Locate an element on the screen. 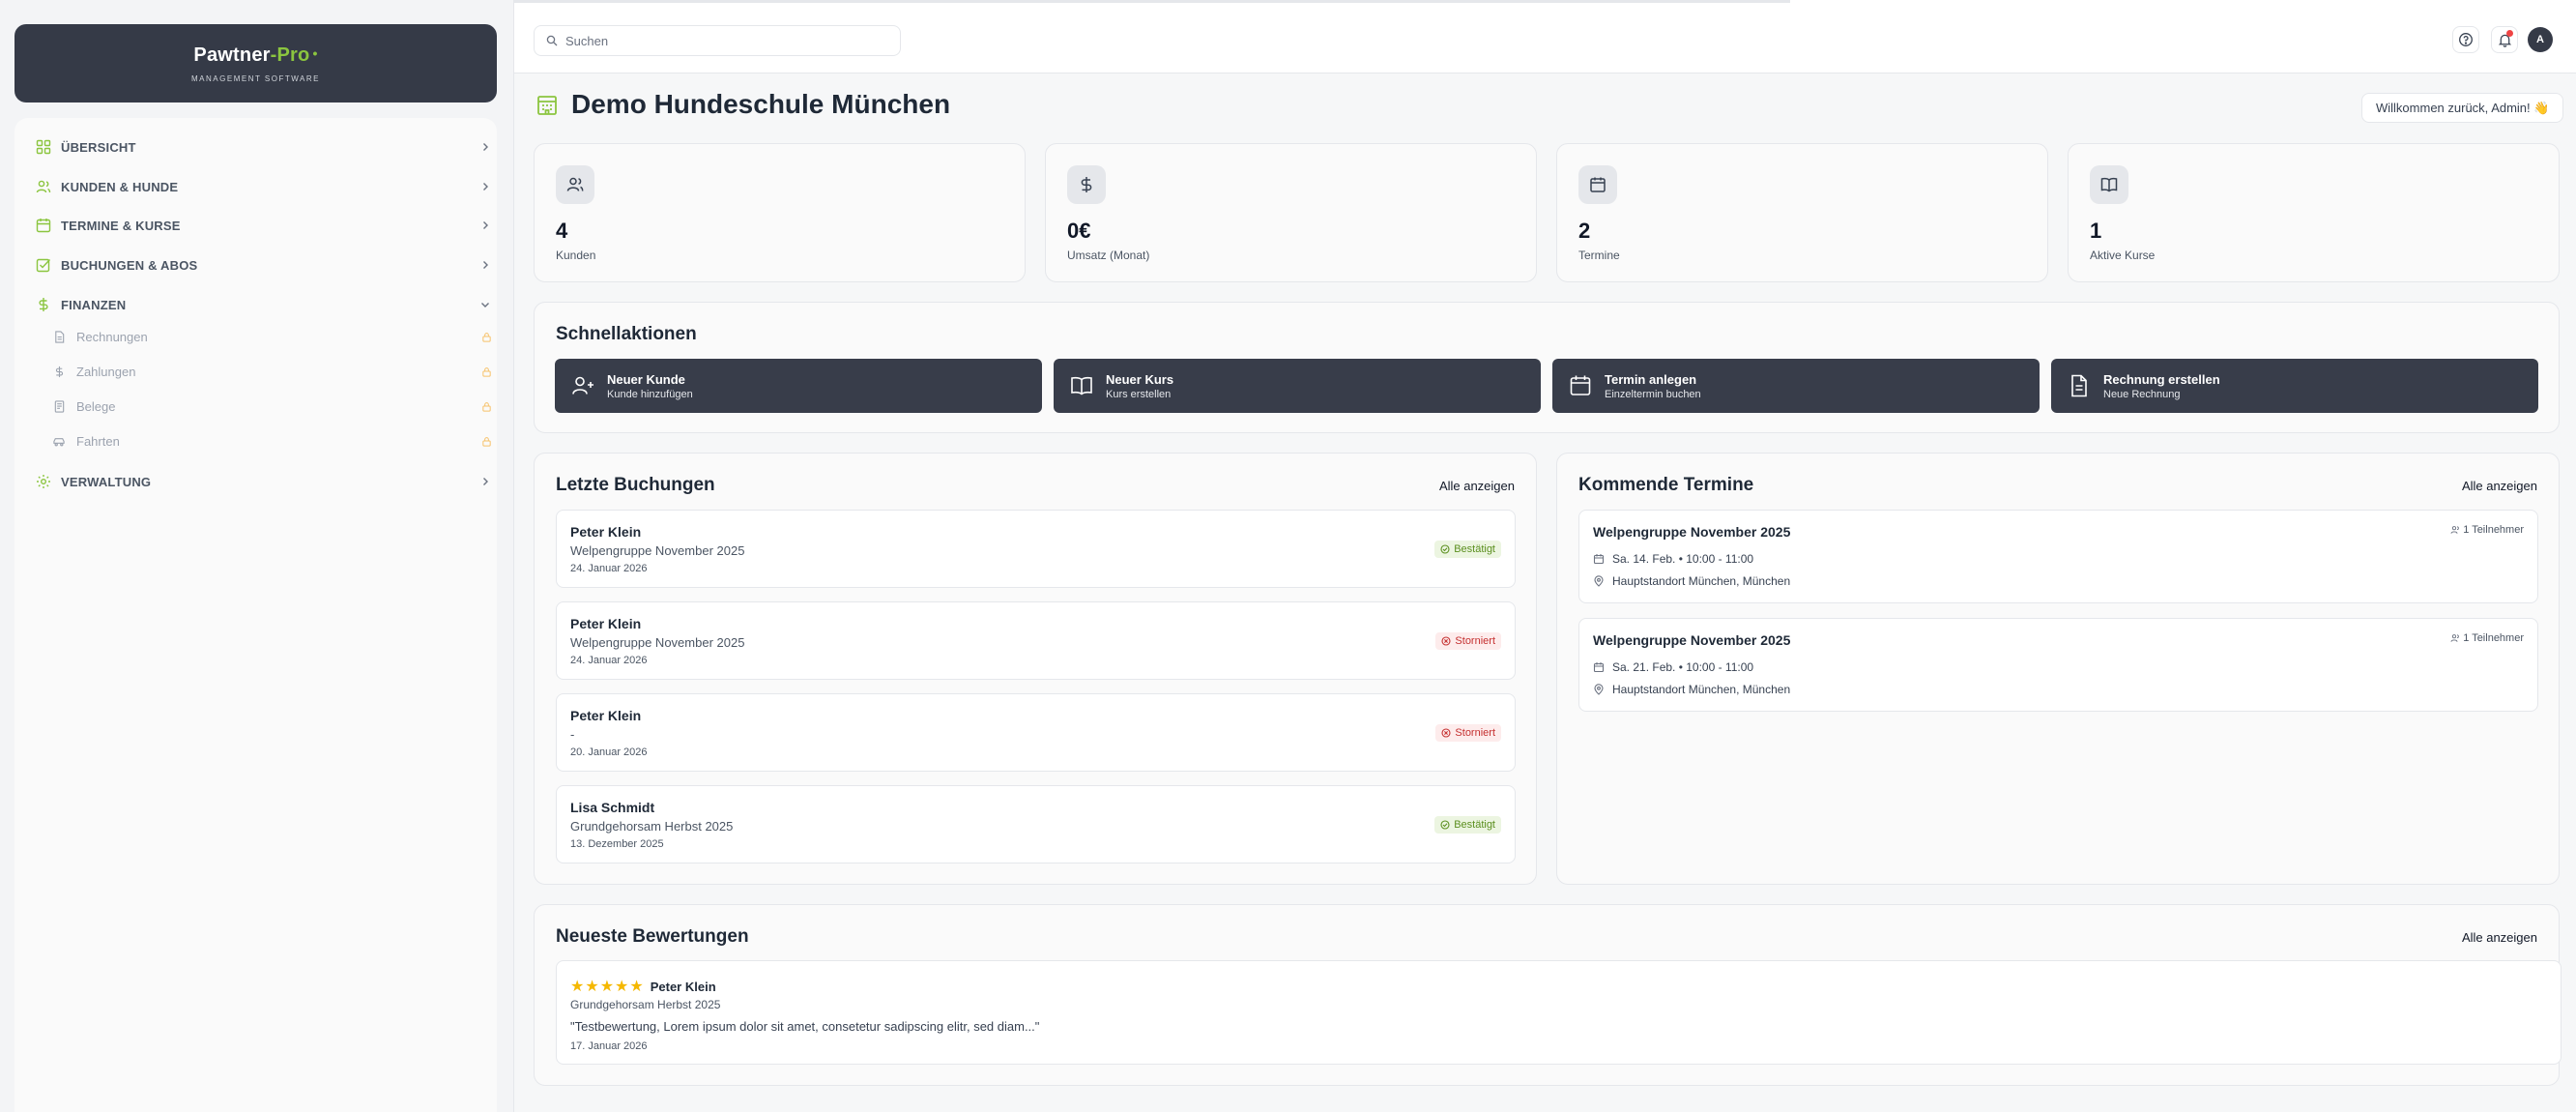  sidebar-subitem-zahlungen: Zahlungen is located at coordinates (272, 371).